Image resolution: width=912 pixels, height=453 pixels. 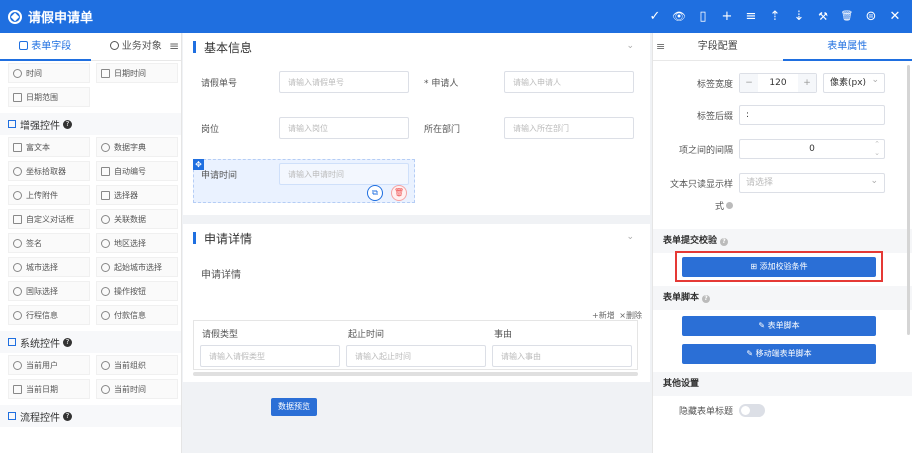 I want to click on component-item: 日期时间, so click(x=137, y=73).